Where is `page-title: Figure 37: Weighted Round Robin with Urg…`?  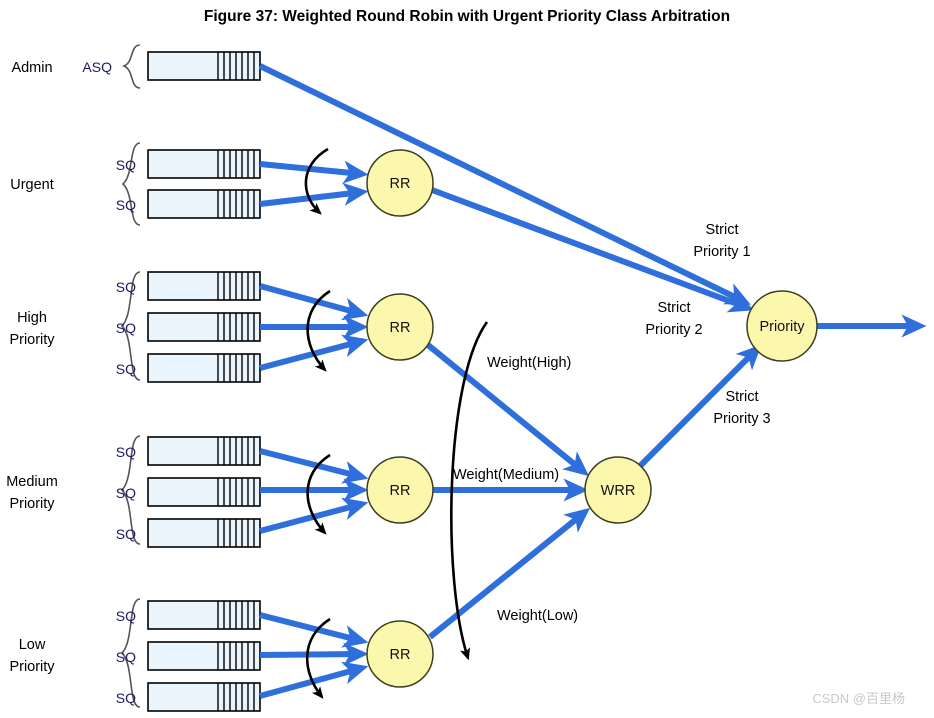
page-title: Figure 37: Weighted Round Robin with Urg… is located at coordinates (467, 16).